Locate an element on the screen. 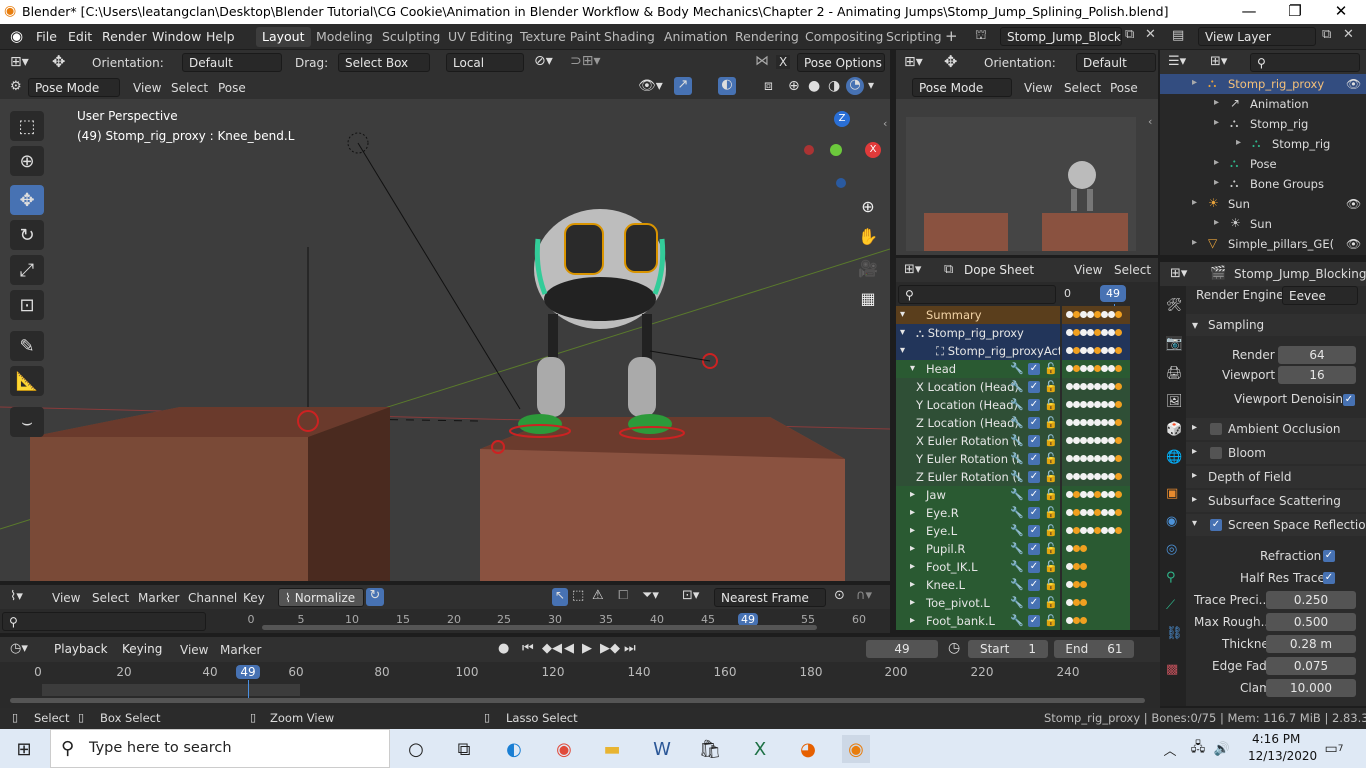 This screenshot has width=1366, height=768. tab-texture-paint: Texture Paint is located at coordinates (560, 37).